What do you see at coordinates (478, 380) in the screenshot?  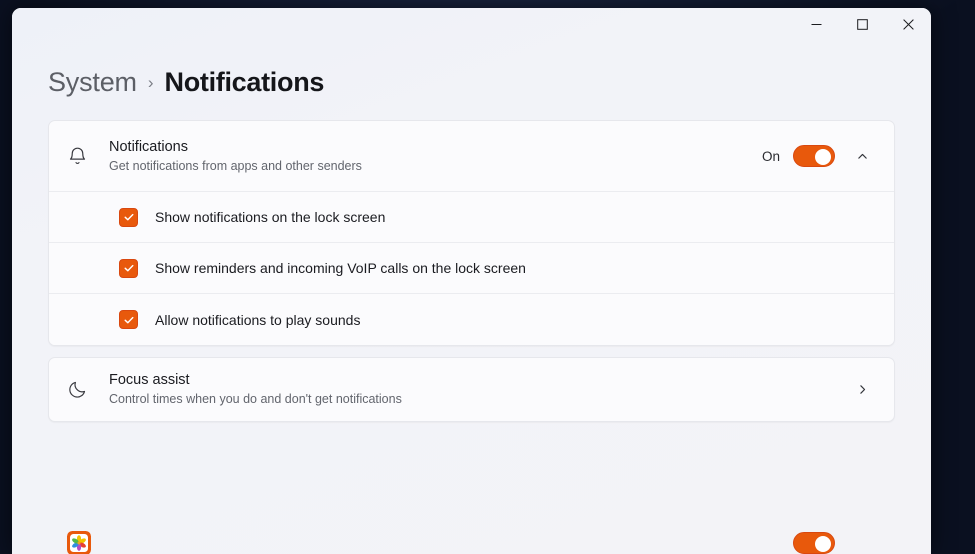 I see `focus-assist-title: Focus assist` at bounding box center [478, 380].